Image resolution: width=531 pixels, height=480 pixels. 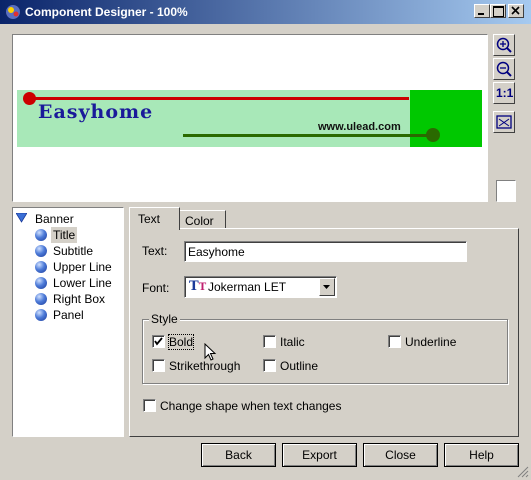 What do you see at coordinates (359, 127) in the screenshot?
I see `banner-subtitle-text: www.ulead.com` at bounding box center [359, 127].